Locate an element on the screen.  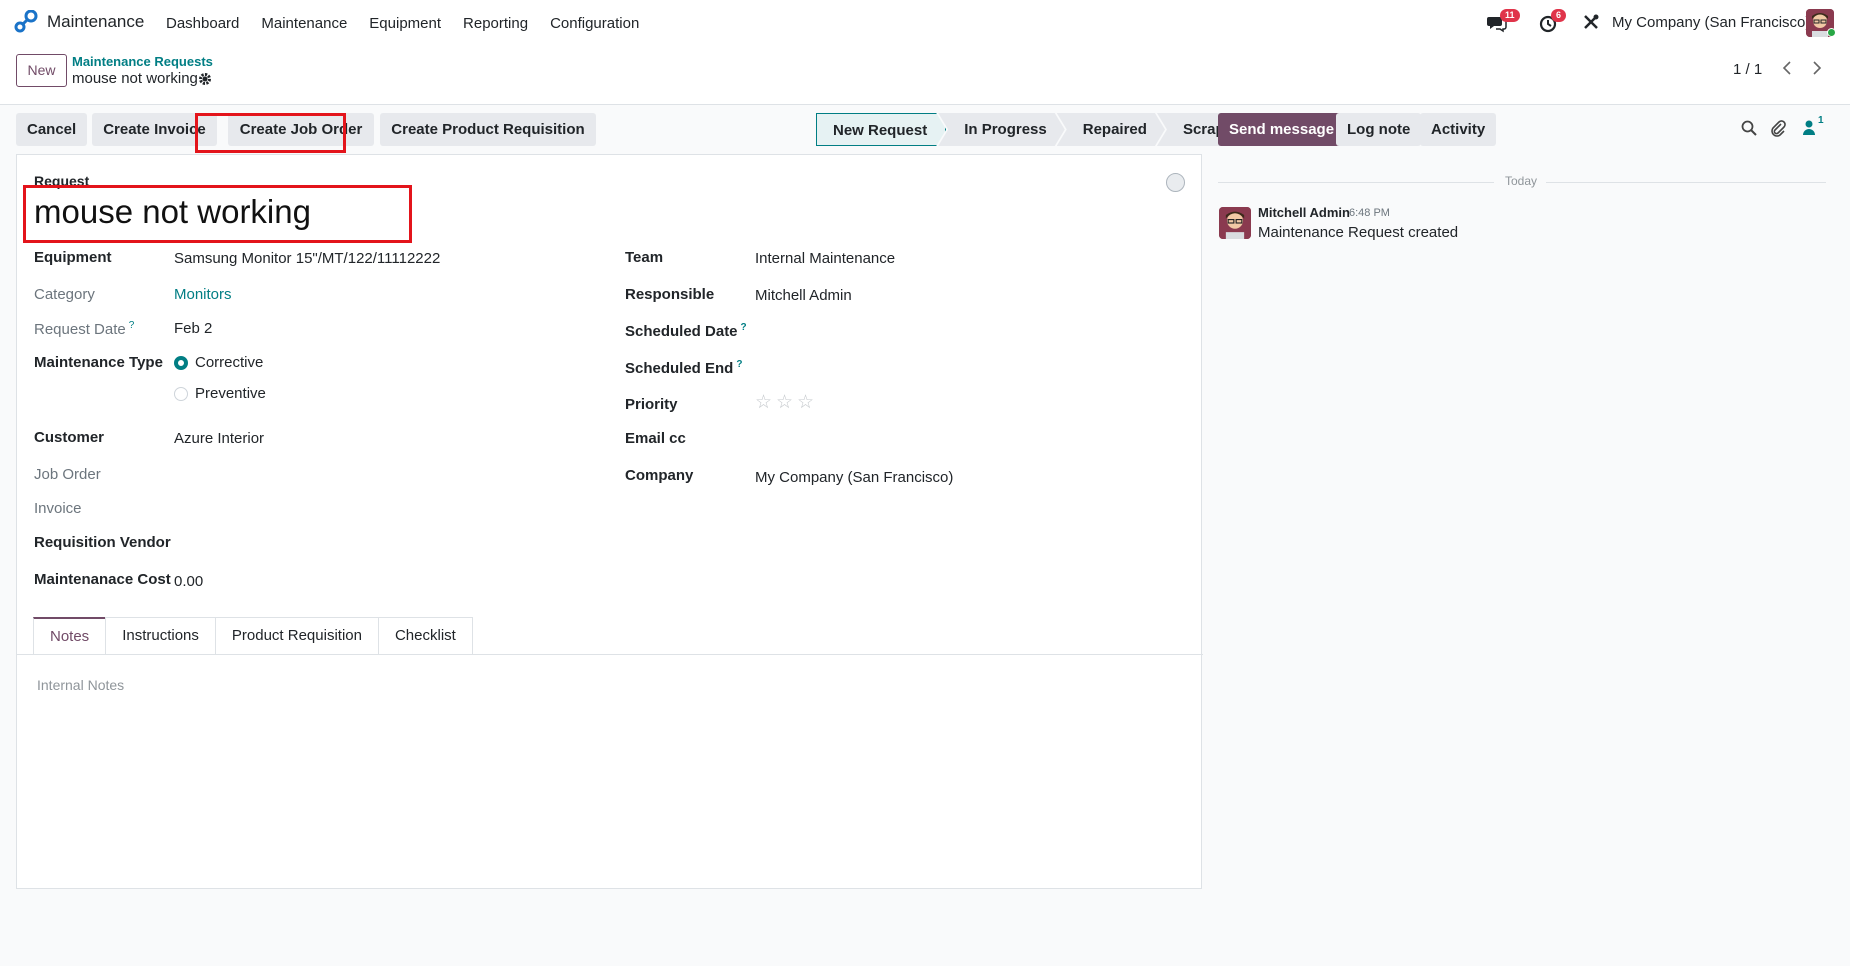
priority-label: Priority is located at coordinates (651, 404).